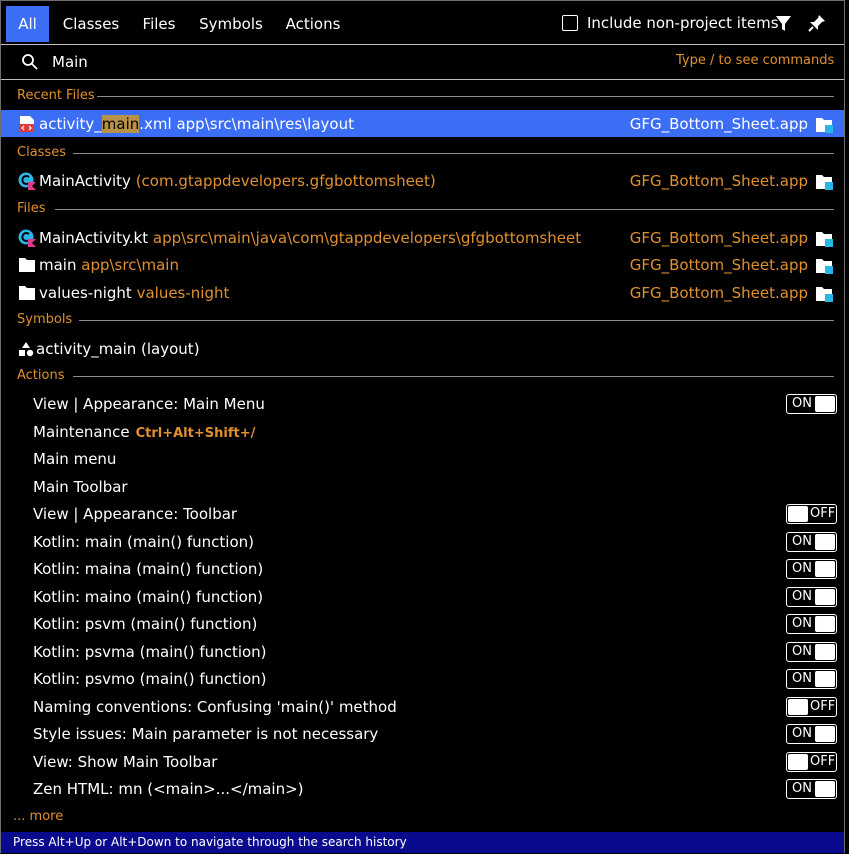 This screenshot has width=849, height=854. I want to click on action-row: Kotlin: maino (main() function) ON, so click(422, 597).